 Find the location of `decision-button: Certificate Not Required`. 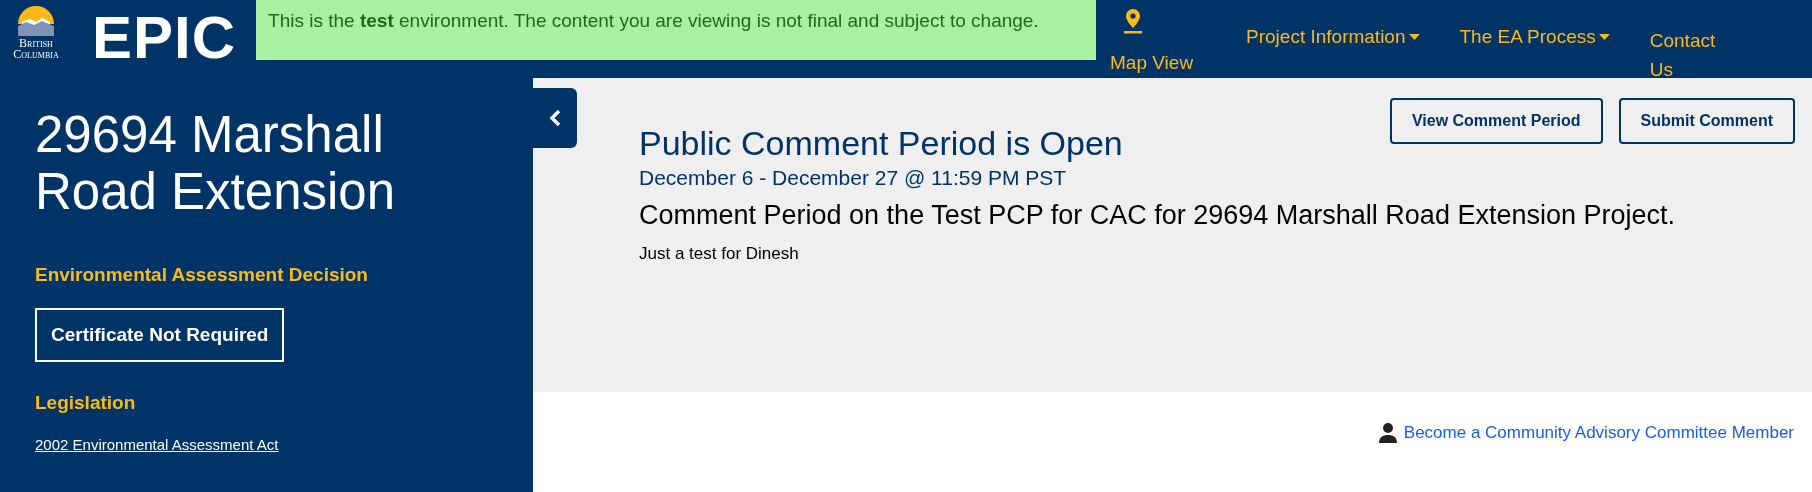

decision-button: Certificate Not Required is located at coordinates (160, 335).